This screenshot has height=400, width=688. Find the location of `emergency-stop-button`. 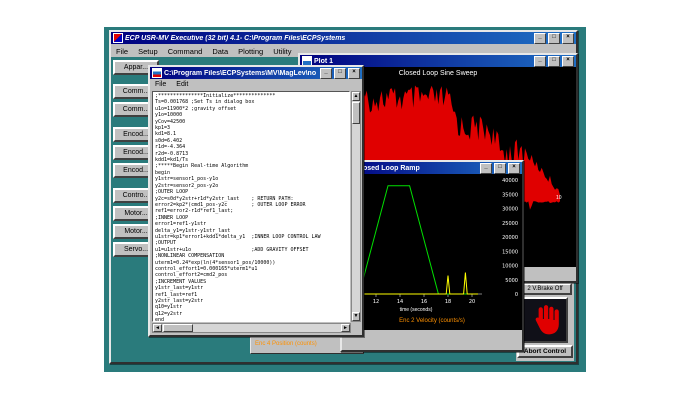

emergency-stop-button is located at coordinates (545, 320).